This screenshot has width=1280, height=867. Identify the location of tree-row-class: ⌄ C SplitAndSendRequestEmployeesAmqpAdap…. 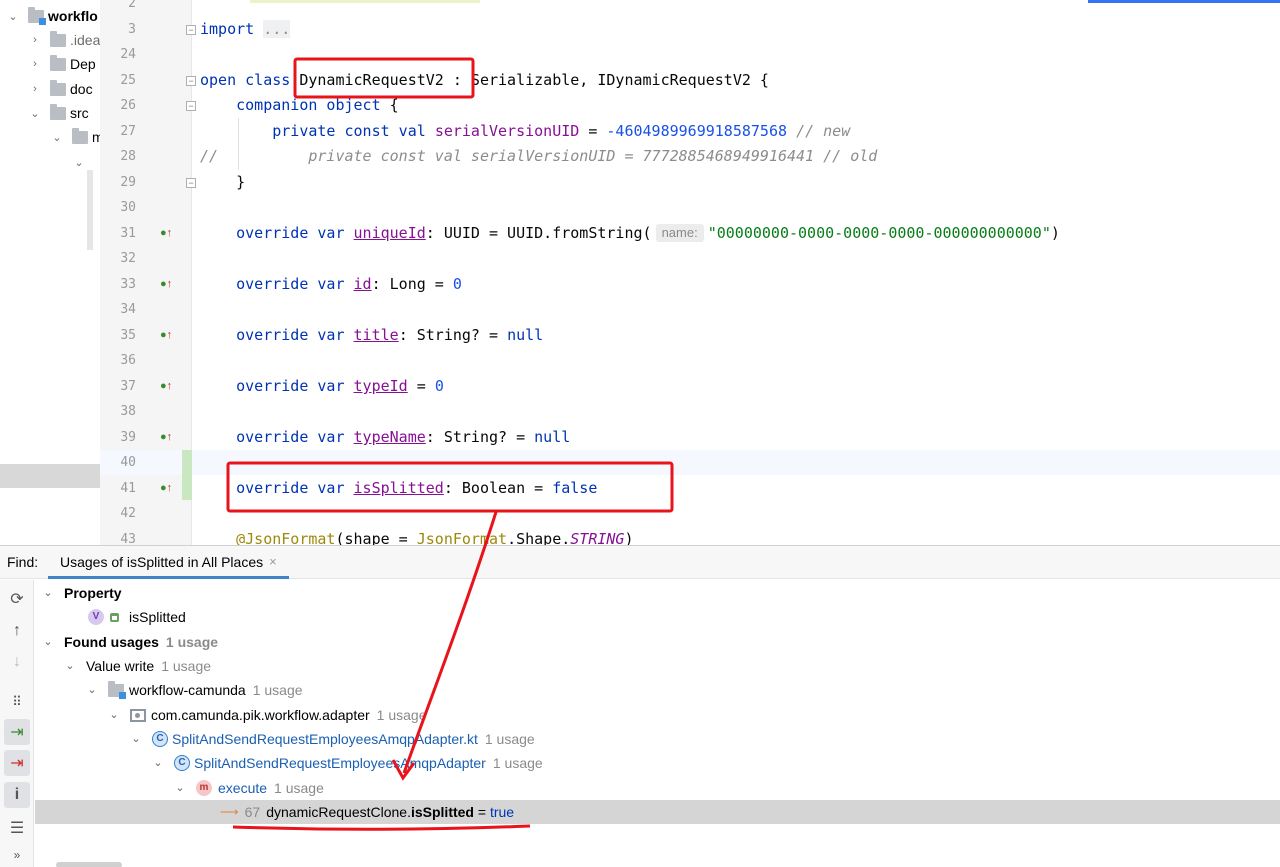
(346, 763).